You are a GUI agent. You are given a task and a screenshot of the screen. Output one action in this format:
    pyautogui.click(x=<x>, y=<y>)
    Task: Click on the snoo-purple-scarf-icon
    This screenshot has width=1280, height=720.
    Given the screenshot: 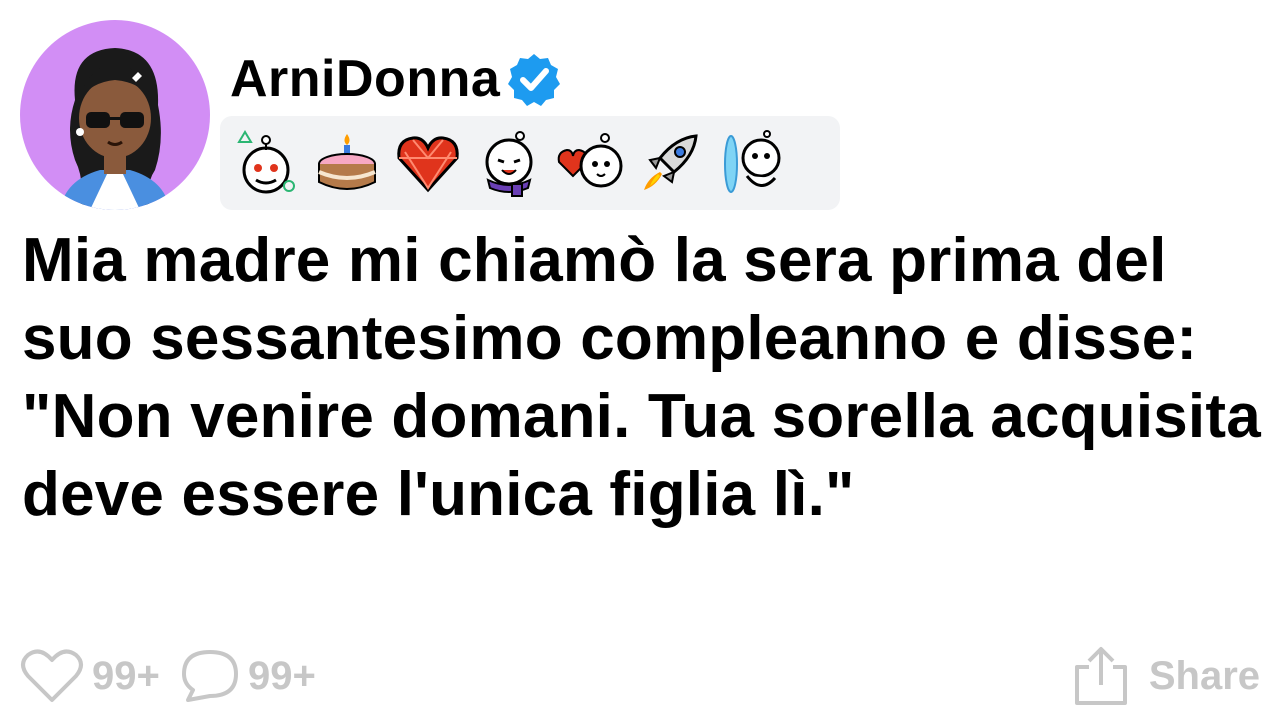 What is the action you would take?
    pyautogui.click(x=509, y=163)
    